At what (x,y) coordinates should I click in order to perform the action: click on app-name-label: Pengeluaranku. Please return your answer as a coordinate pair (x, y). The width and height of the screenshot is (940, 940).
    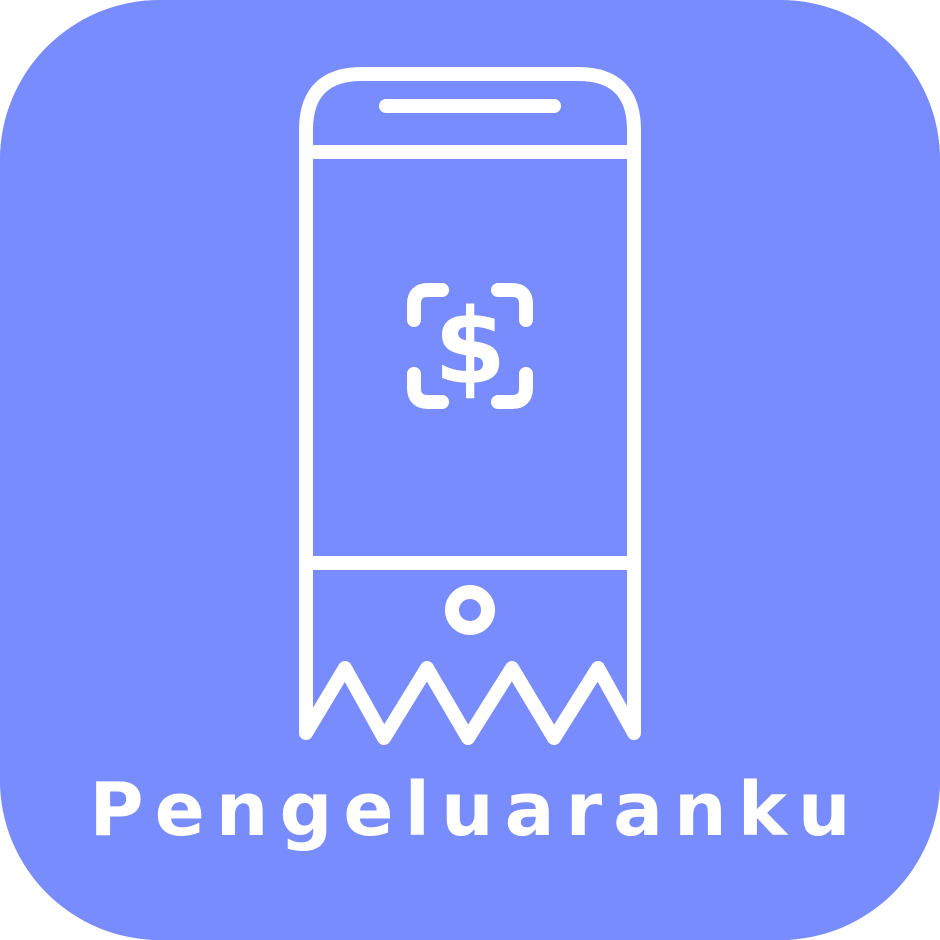
    Looking at the image, I should click on (475, 810).